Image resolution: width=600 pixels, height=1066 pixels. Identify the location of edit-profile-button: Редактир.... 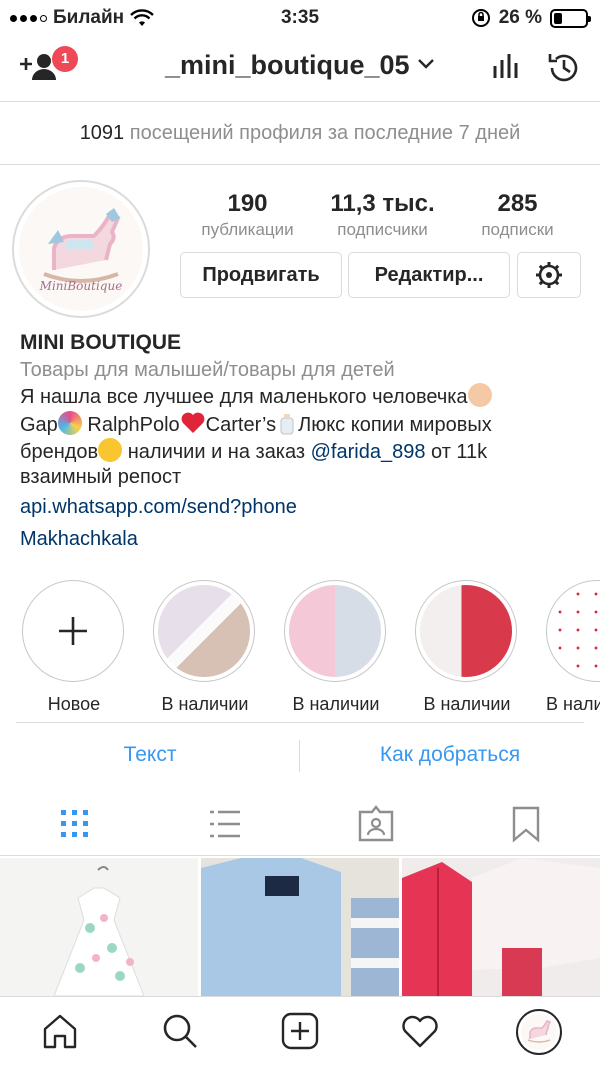
(429, 275).